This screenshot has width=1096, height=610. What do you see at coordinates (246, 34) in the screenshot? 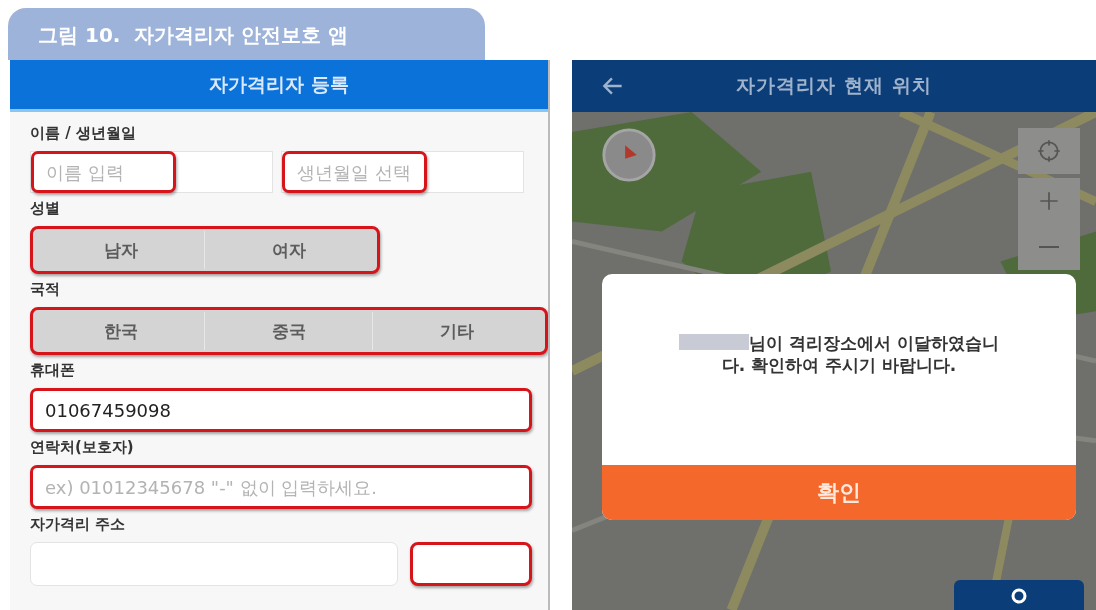
I see `figure-caption: 그림 10. 자가격리자 안전보호 앱` at bounding box center [246, 34].